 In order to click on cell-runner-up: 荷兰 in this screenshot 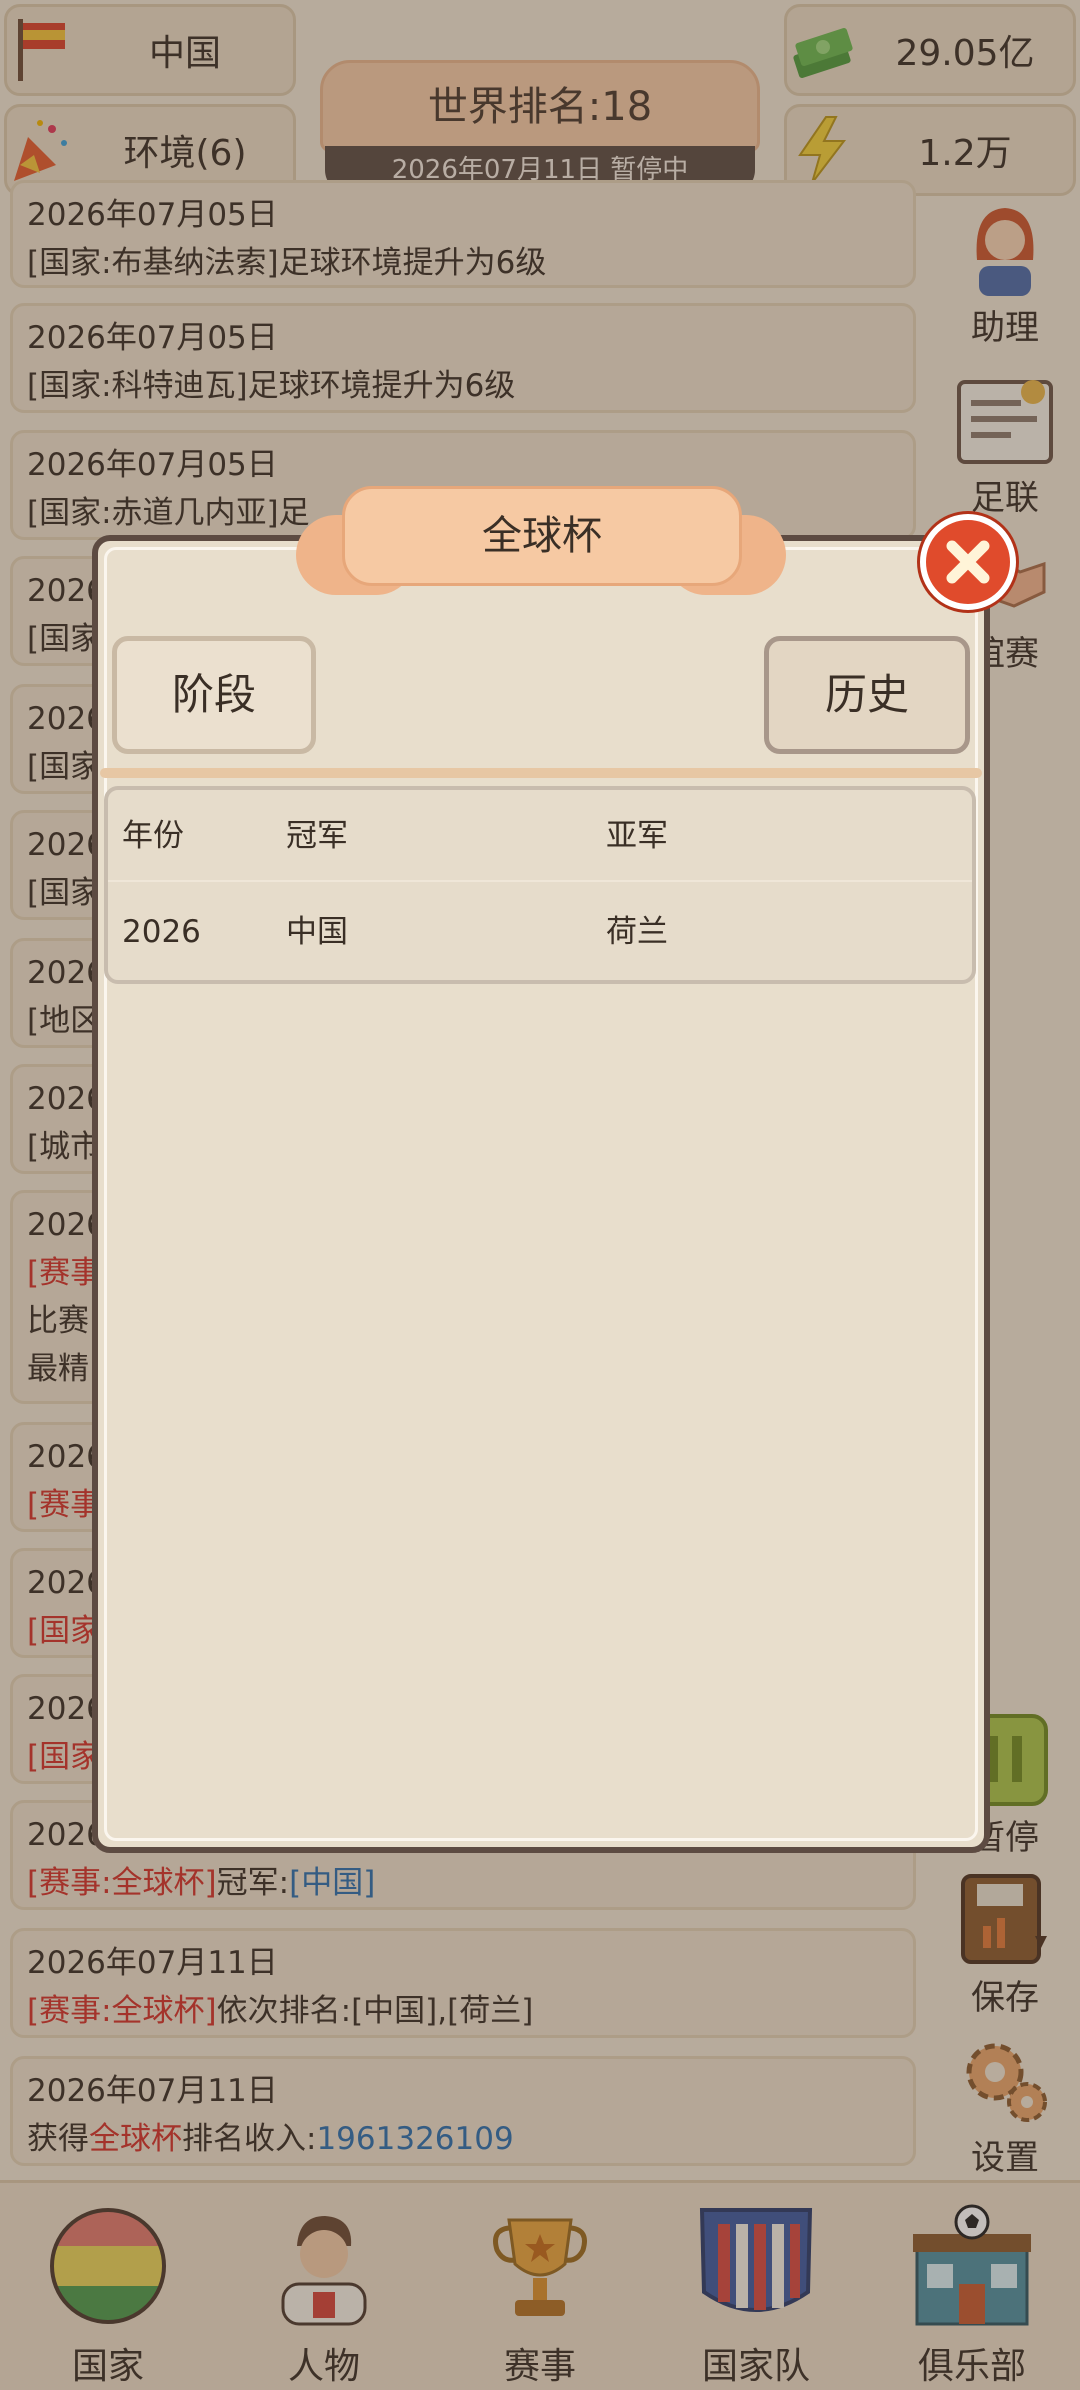, I will do `click(637, 932)`.